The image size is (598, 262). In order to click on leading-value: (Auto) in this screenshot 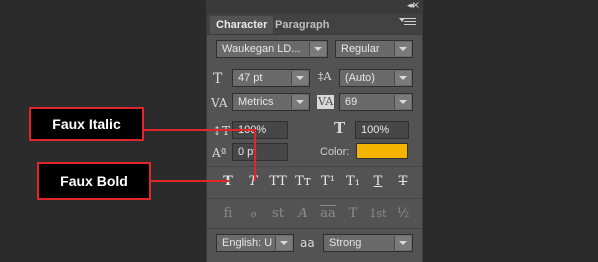, I will do `click(360, 78)`.